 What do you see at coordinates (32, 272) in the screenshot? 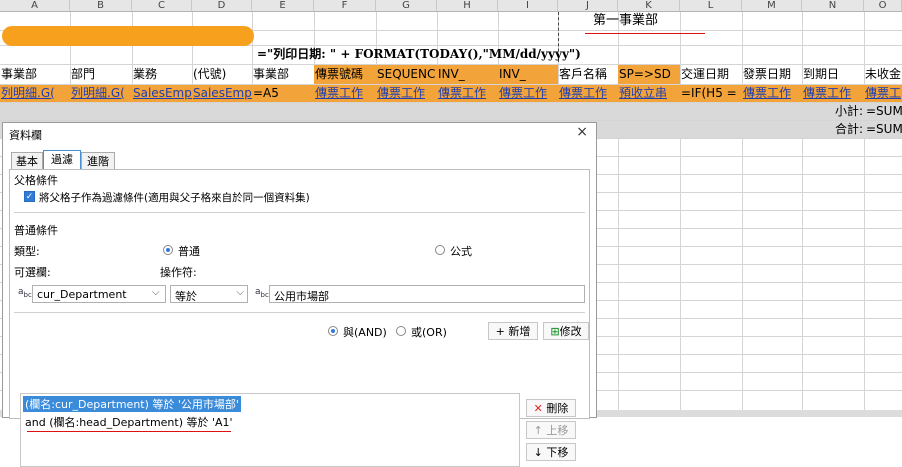
I see `field-label: 可選欄:` at bounding box center [32, 272].